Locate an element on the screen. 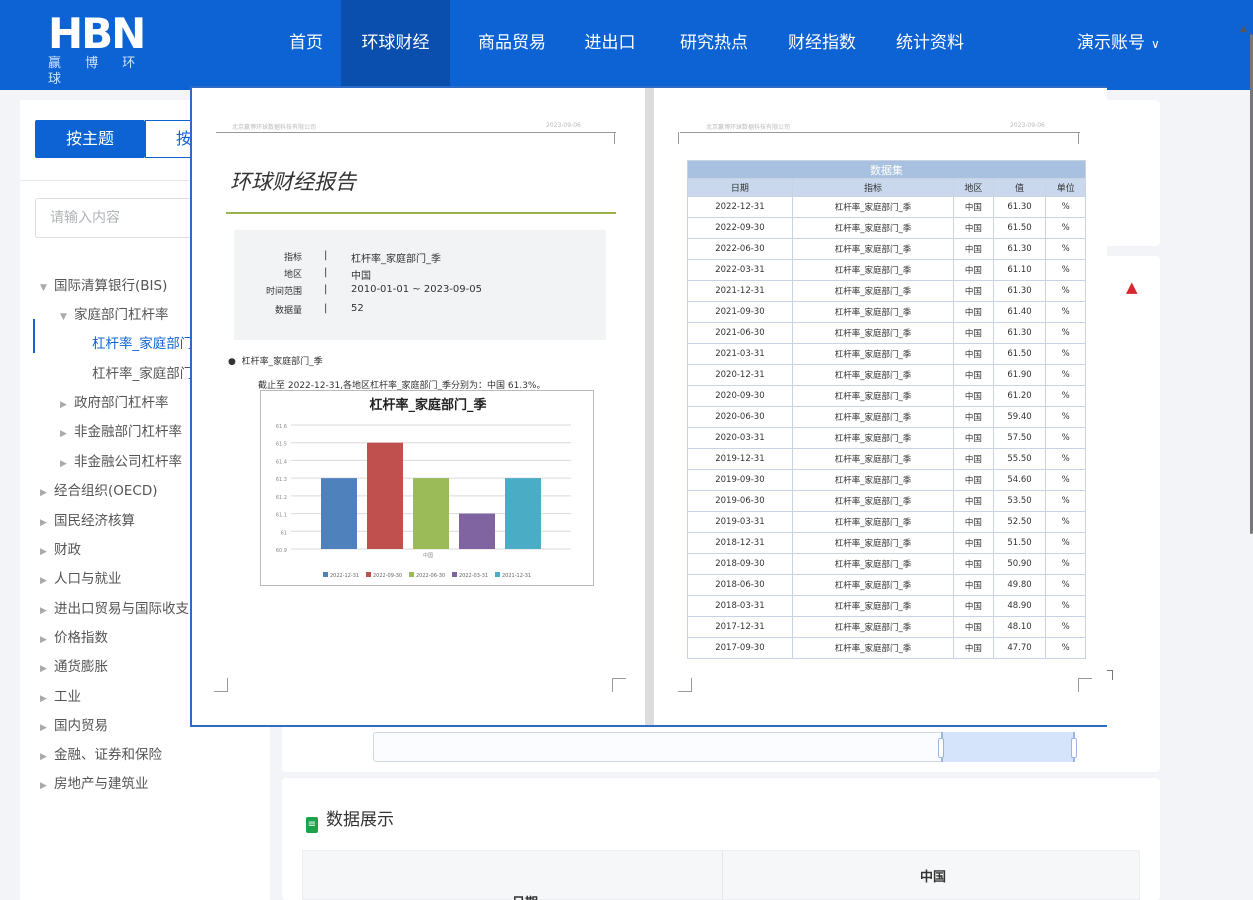 Image resolution: width=1253 pixels, height=900 pixels. tree-item: ▶ 财政 is located at coordinates (60, 548).